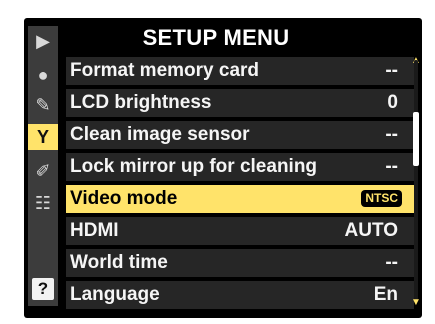 Image resolution: width=435 pixels, height=324 pixels. I want to click on shooting-menu-tab: ●, so click(43, 75).